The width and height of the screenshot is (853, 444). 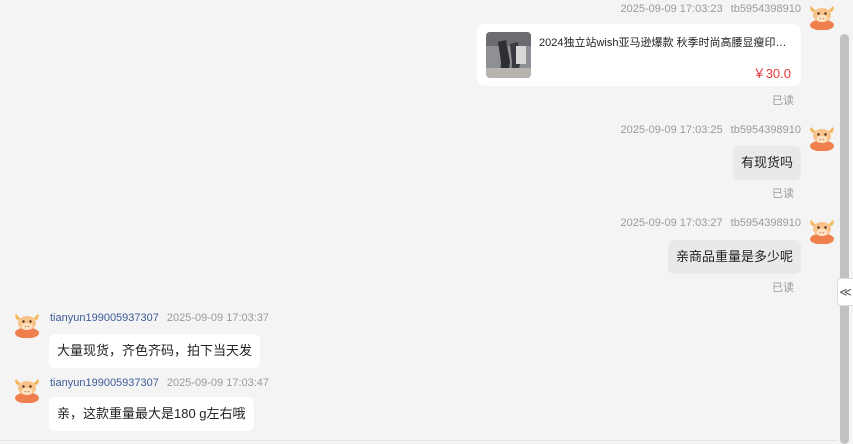 What do you see at coordinates (671, 9) in the screenshot?
I see `message-time: 2025-09-09 17:03:23` at bounding box center [671, 9].